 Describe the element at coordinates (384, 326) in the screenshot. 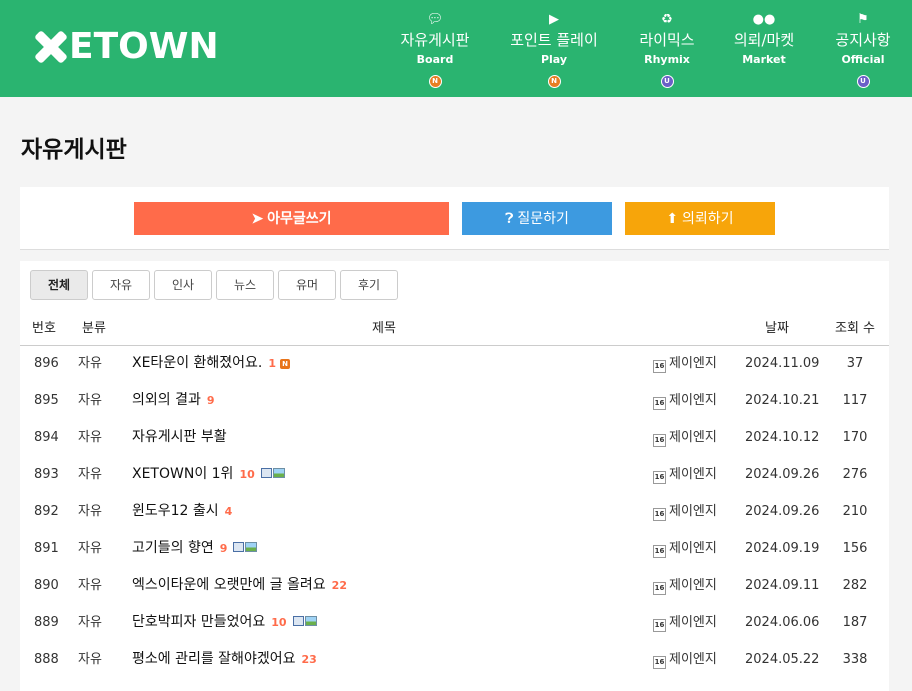

I see `column-header-title: 제목` at that location.